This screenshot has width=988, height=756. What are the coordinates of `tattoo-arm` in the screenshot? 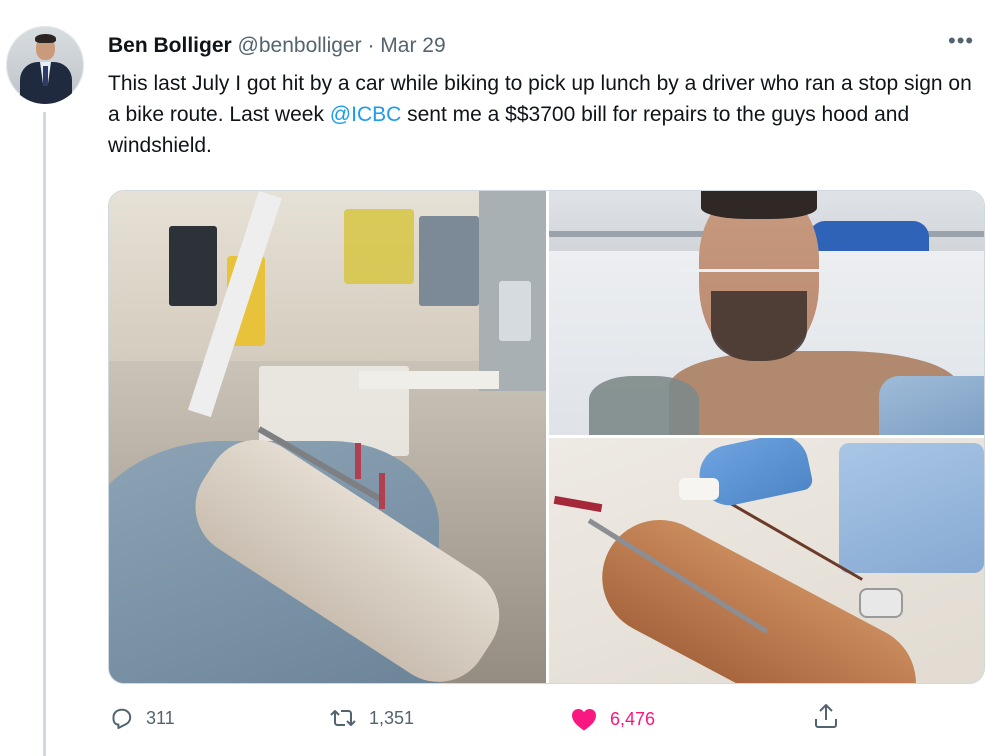 It's located at (644, 405).